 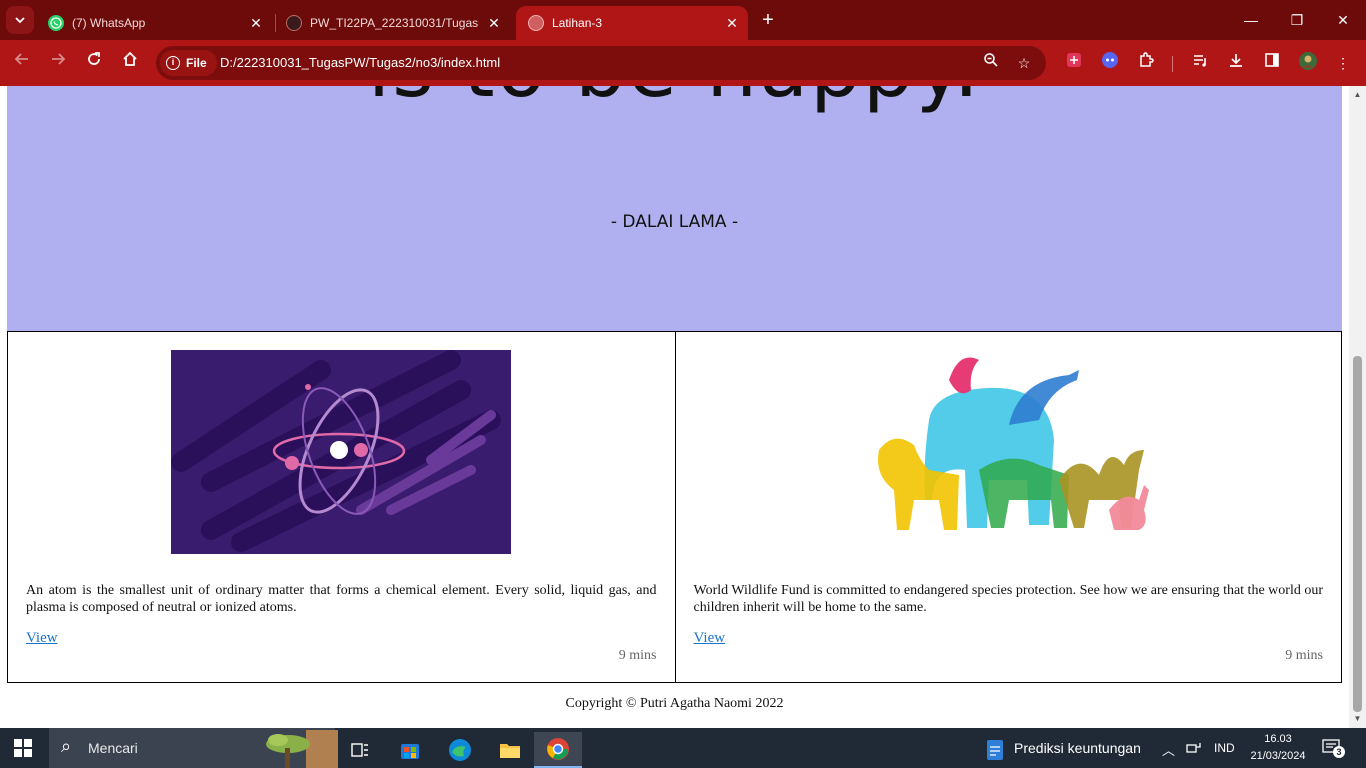 What do you see at coordinates (1251, 20) in the screenshot?
I see `minimize-button: —` at bounding box center [1251, 20].